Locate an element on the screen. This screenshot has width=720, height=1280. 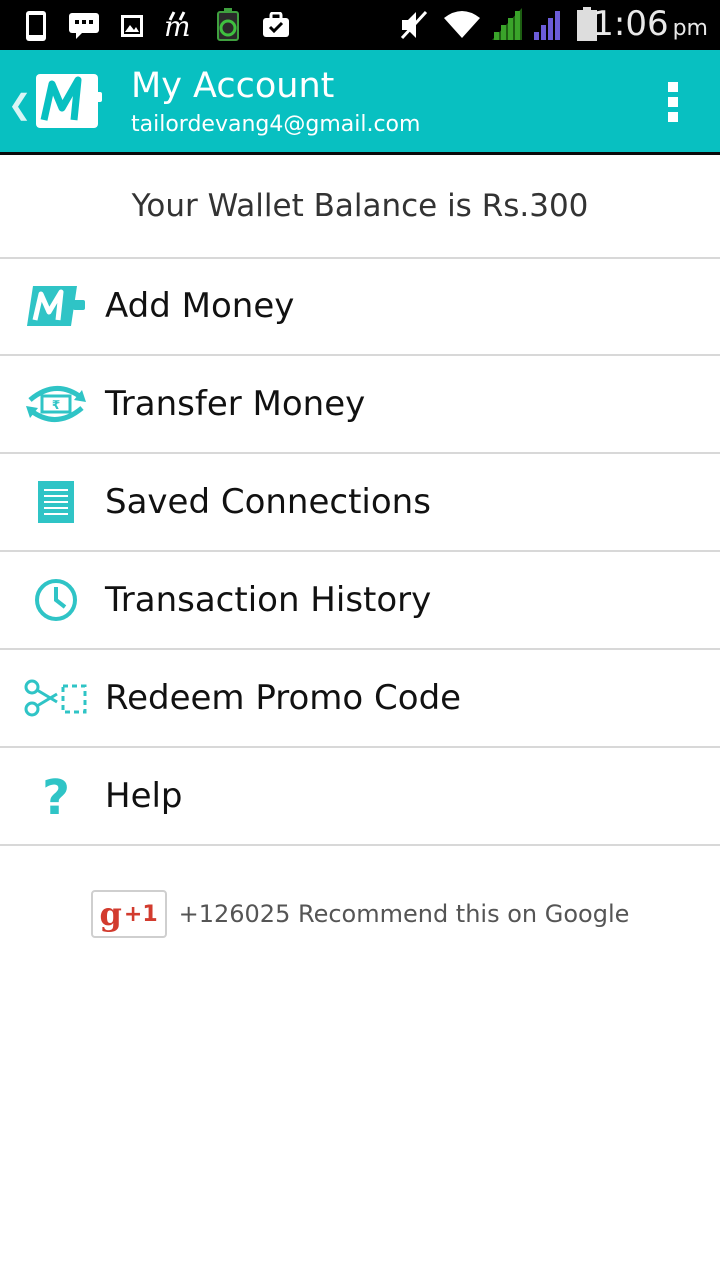
menu-item-help: ? Help is located at coordinates (360, 797).